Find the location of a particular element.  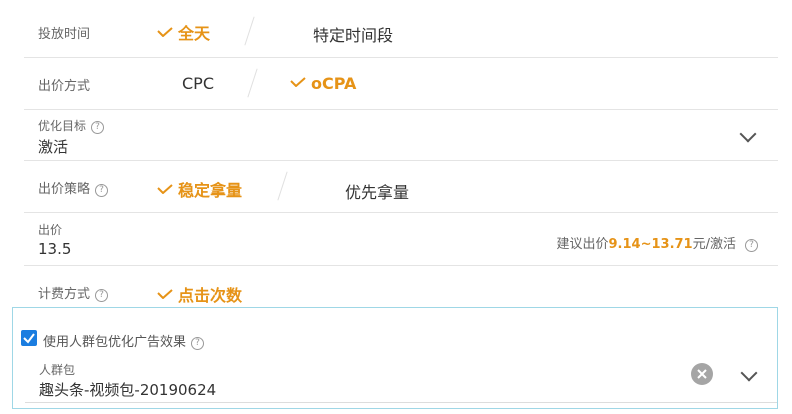

schedule-row: 投放时间 全天 特定时间段 is located at coordinates (401, 32).